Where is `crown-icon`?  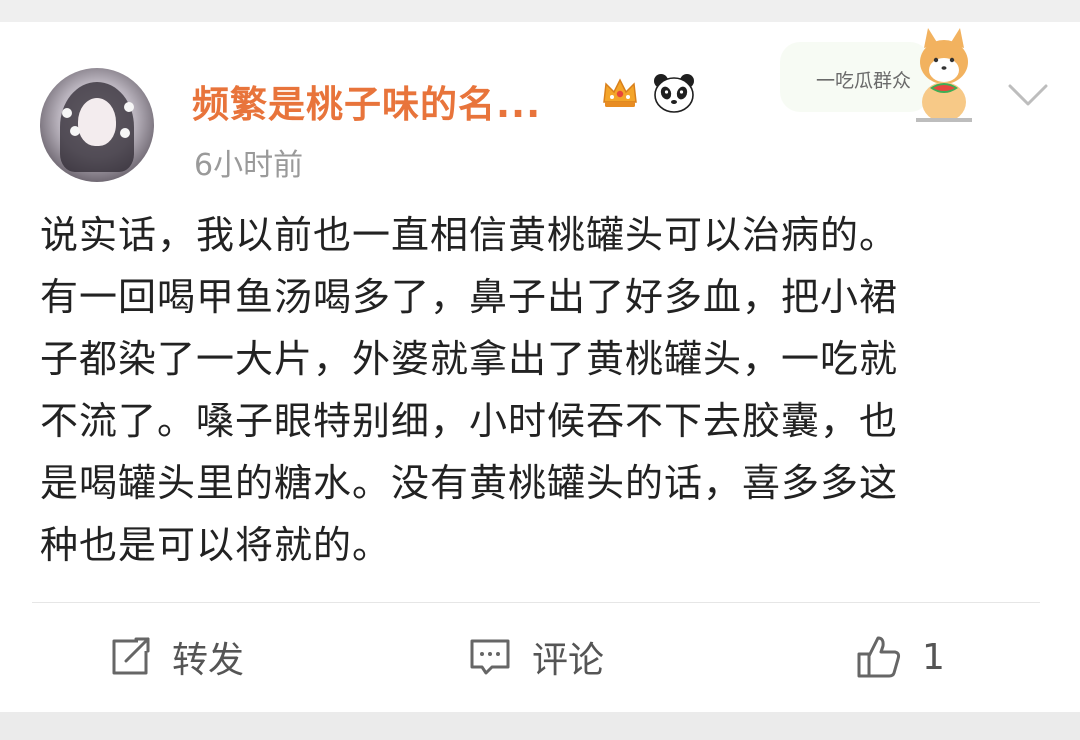 crown-icon is located at coordinates (620, 92).